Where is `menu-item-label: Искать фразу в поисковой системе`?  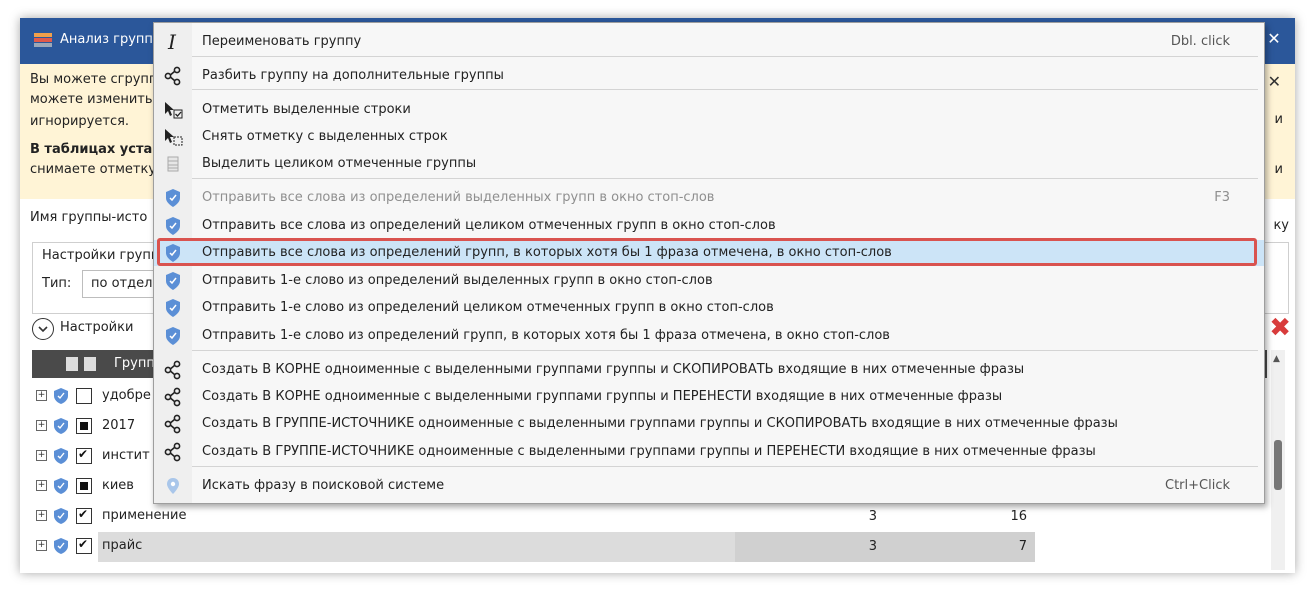 menu-item-label: Искать фразу в поисковой системе is located at coordinates (323, 485).